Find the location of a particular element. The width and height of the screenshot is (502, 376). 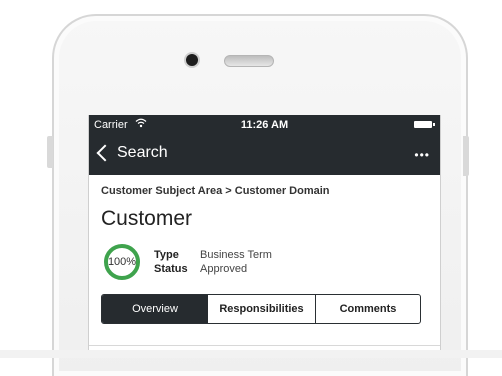

detail-row-status: Status Approved is located at coordinates (213, 269).